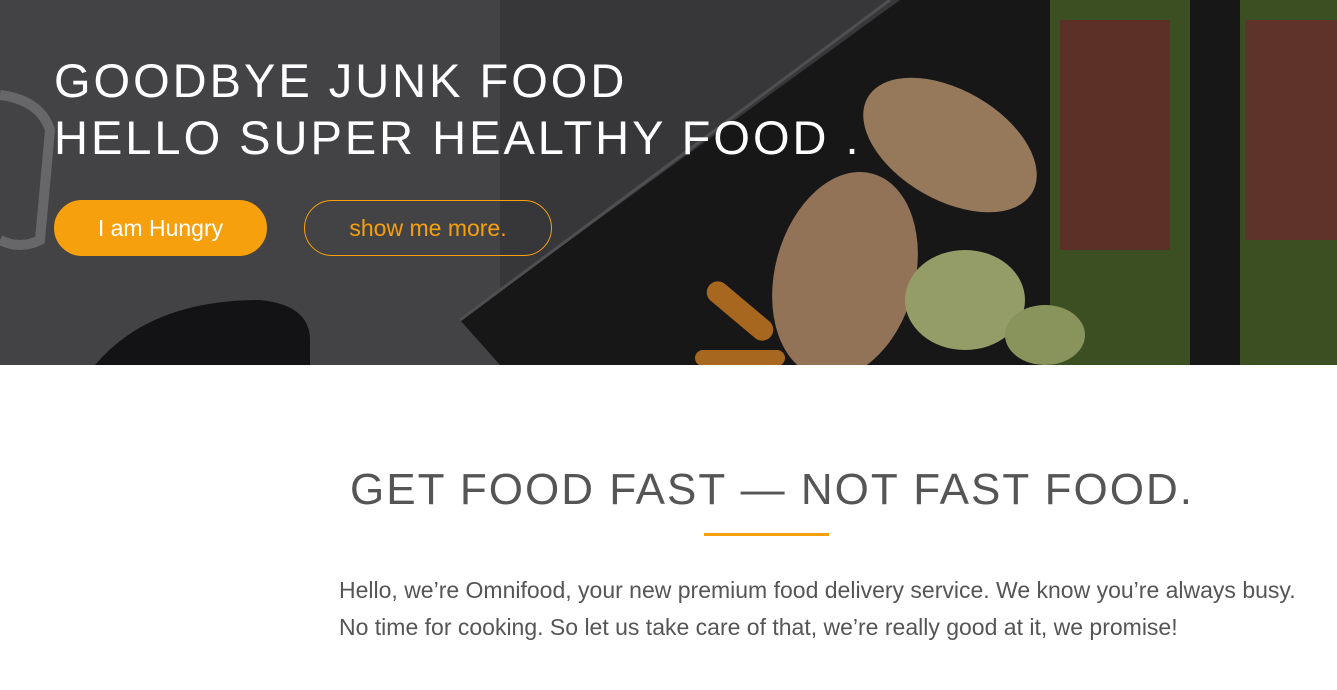  I want to click on show-me-more-button: show me more., so click(428, 228).